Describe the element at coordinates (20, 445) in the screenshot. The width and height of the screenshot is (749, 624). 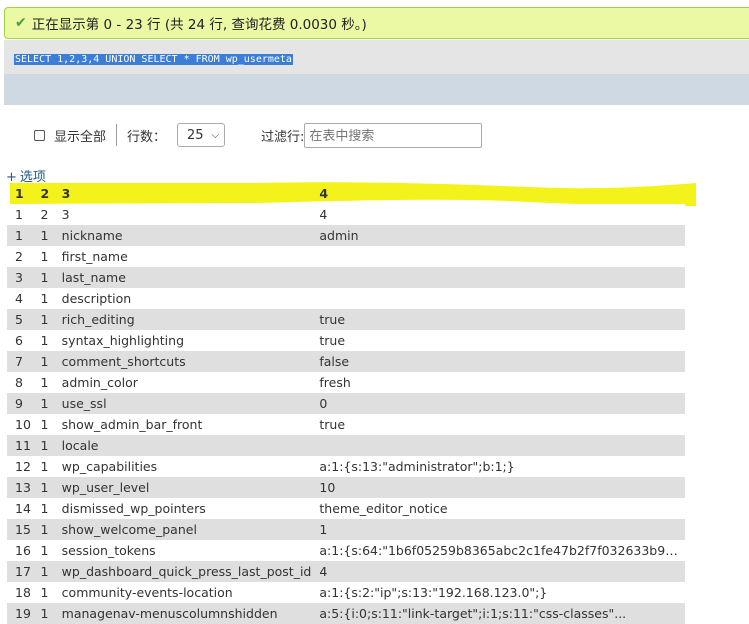
I see `table-cell: 11` at that location.